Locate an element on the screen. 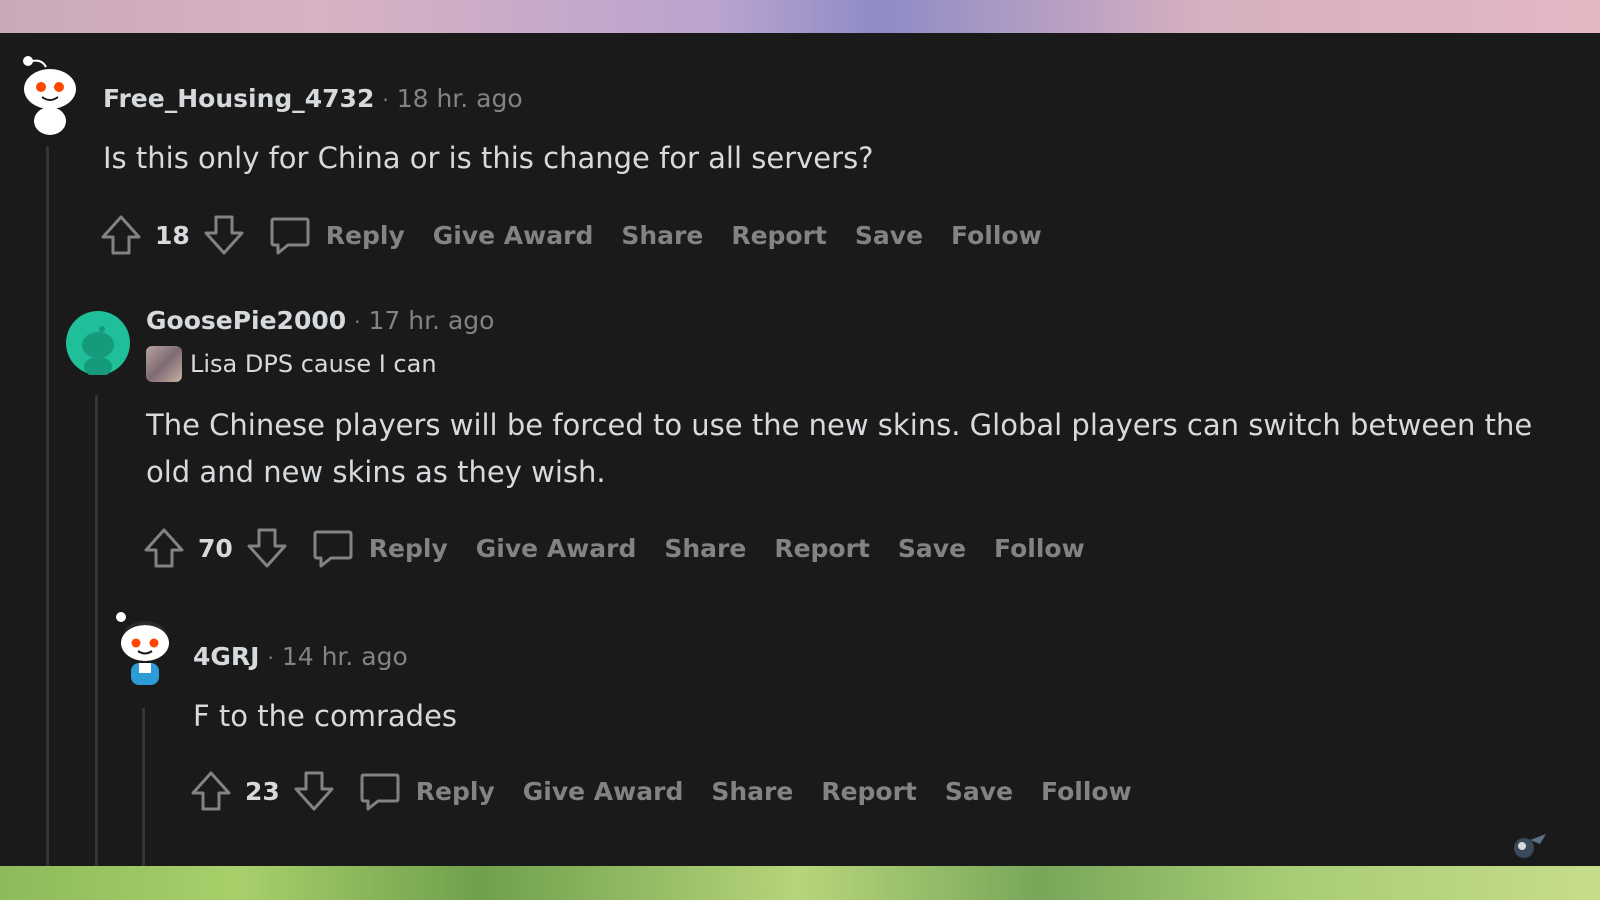  channel-watermark-icon is located at coordinates (1530, 847).